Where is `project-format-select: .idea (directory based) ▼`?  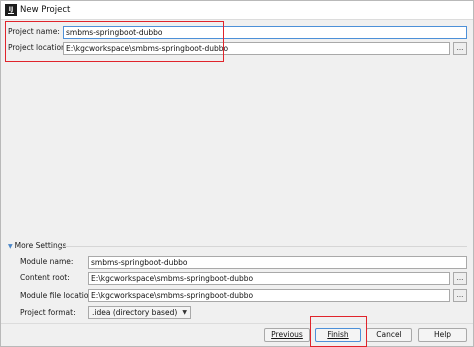
project-format-select: .idea (directory based) ▼ is located at coordinates (139, 312).